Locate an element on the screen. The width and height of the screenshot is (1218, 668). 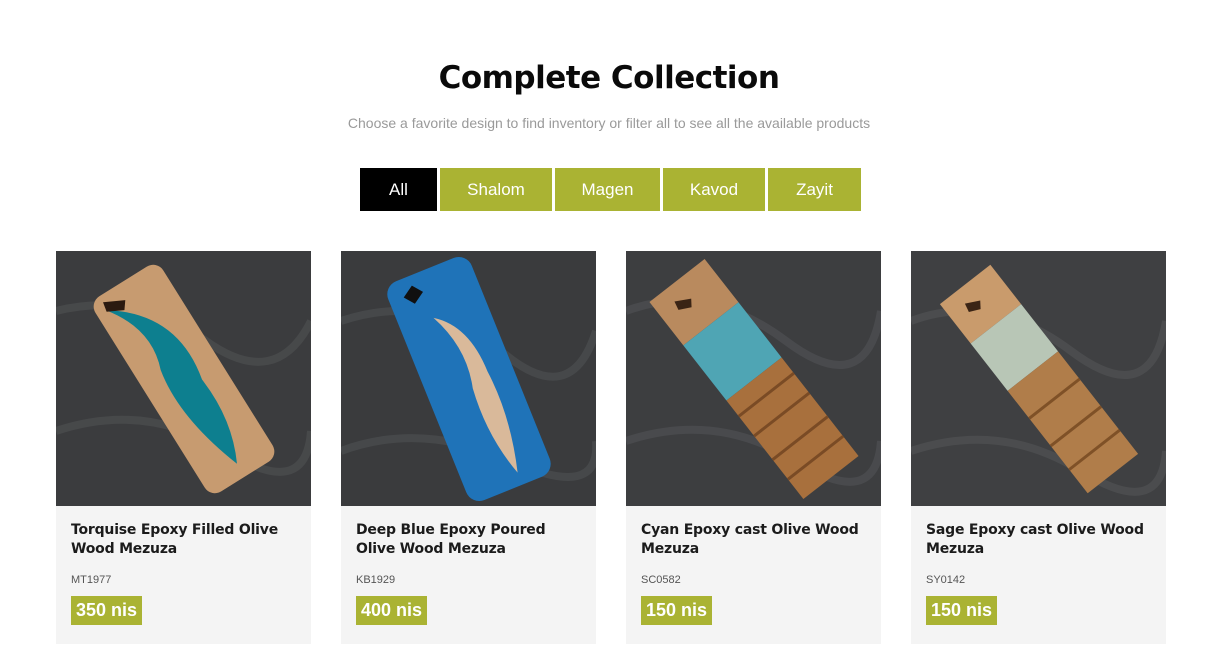
product-sku: SY0142 is located at coordinates (946, 580).